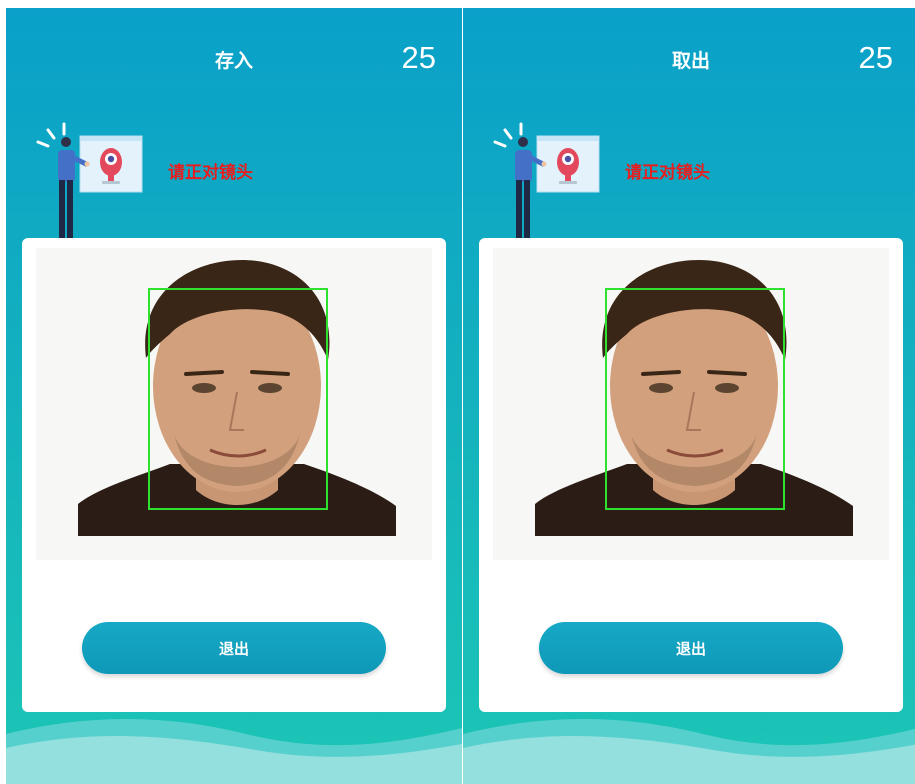  What do you see at coordinates (233, 61) in the screenshot?
I see `screen-title: 存入` at bounding box center [233, 61].